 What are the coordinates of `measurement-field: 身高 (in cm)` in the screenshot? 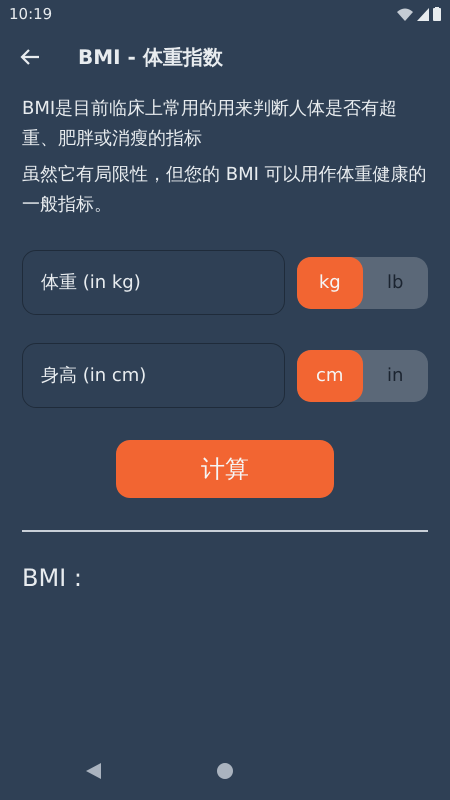 It's located at (153, 375).